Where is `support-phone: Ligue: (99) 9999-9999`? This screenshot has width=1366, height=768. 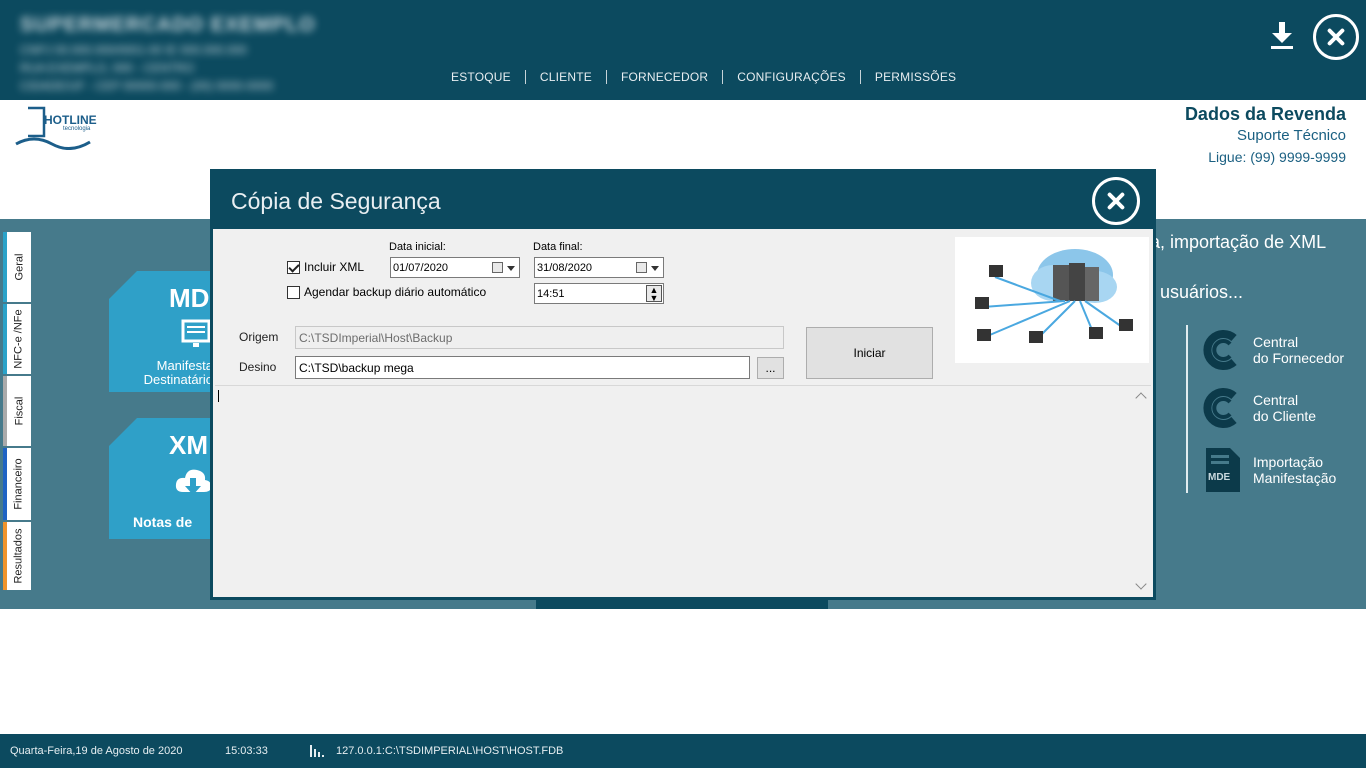
support-phone: Ligue: (99) 9999-9999 is located at coordinates (1277, 157).